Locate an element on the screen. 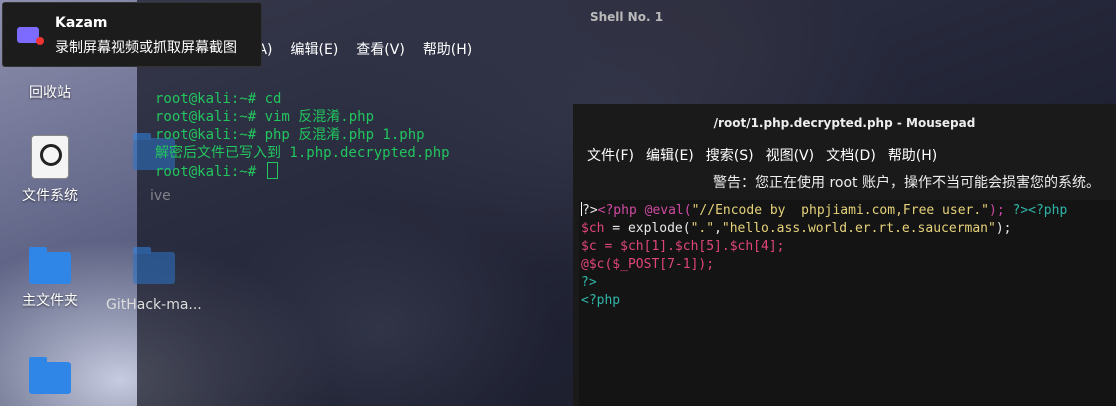  home-folder-icon is located at coordinates (50, 265).